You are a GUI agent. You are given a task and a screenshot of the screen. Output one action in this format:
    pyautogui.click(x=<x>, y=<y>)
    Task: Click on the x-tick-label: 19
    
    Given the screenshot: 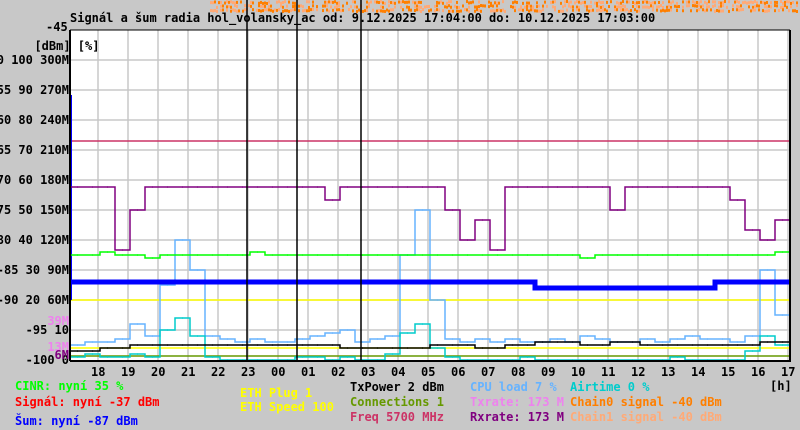 What is the action you would take?
    pyautogui.click(x=128, y=372)
    